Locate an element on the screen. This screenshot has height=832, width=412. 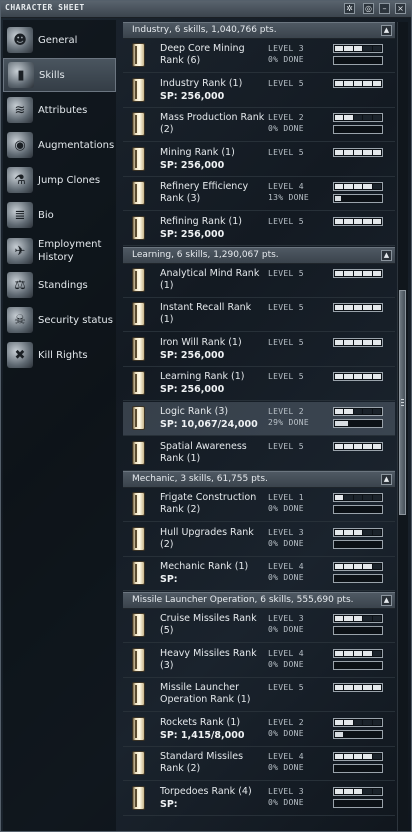
skill-row: Hull Upgrades Rank (2) LEVEL 3 0% DONE is located at coordinates (259, 540).